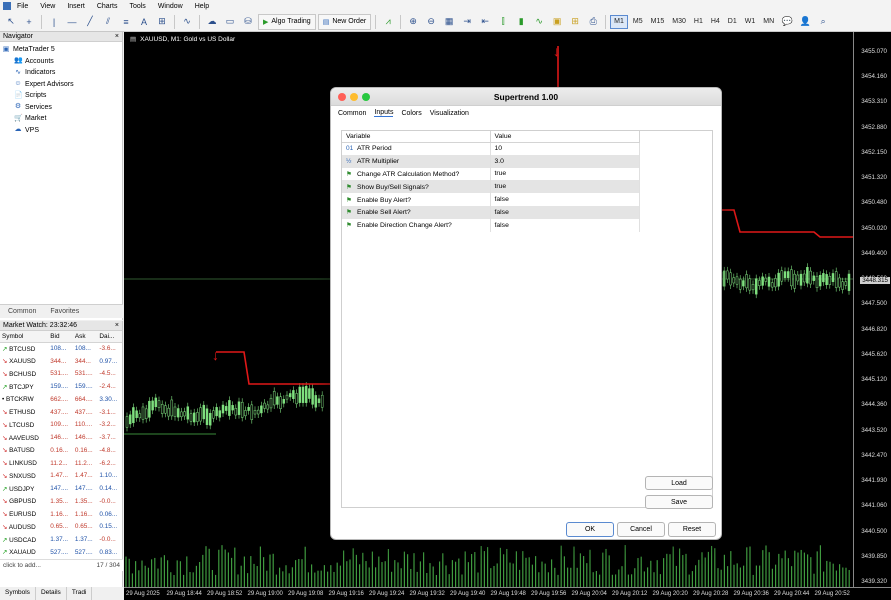  What do you see at coordinates (805, 22) in the screenshot?
I see `user-icon: 👤` at bounding box center [805, 22].